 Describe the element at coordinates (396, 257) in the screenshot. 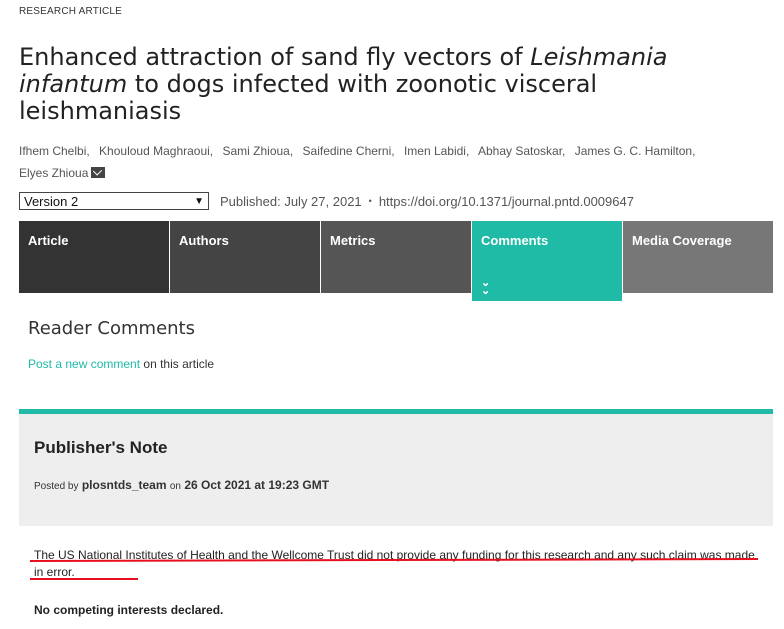

I see `tab-metrics: Metrics` at that location.